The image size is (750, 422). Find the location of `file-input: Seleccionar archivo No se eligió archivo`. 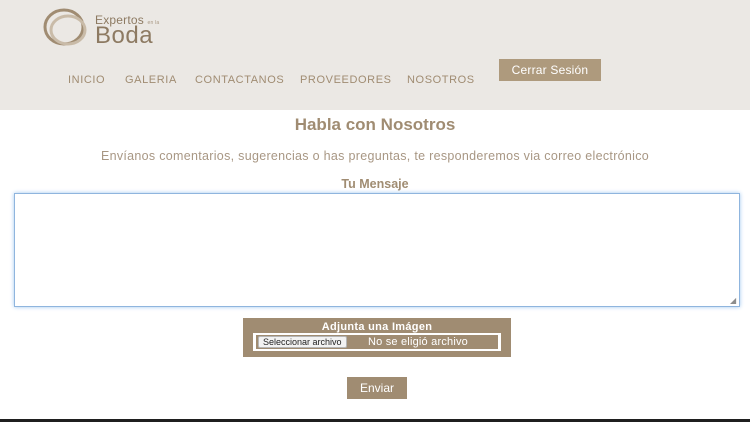

file-input: Seleccionar archivo No se eligió archivo is located at coordinates (377, 342).